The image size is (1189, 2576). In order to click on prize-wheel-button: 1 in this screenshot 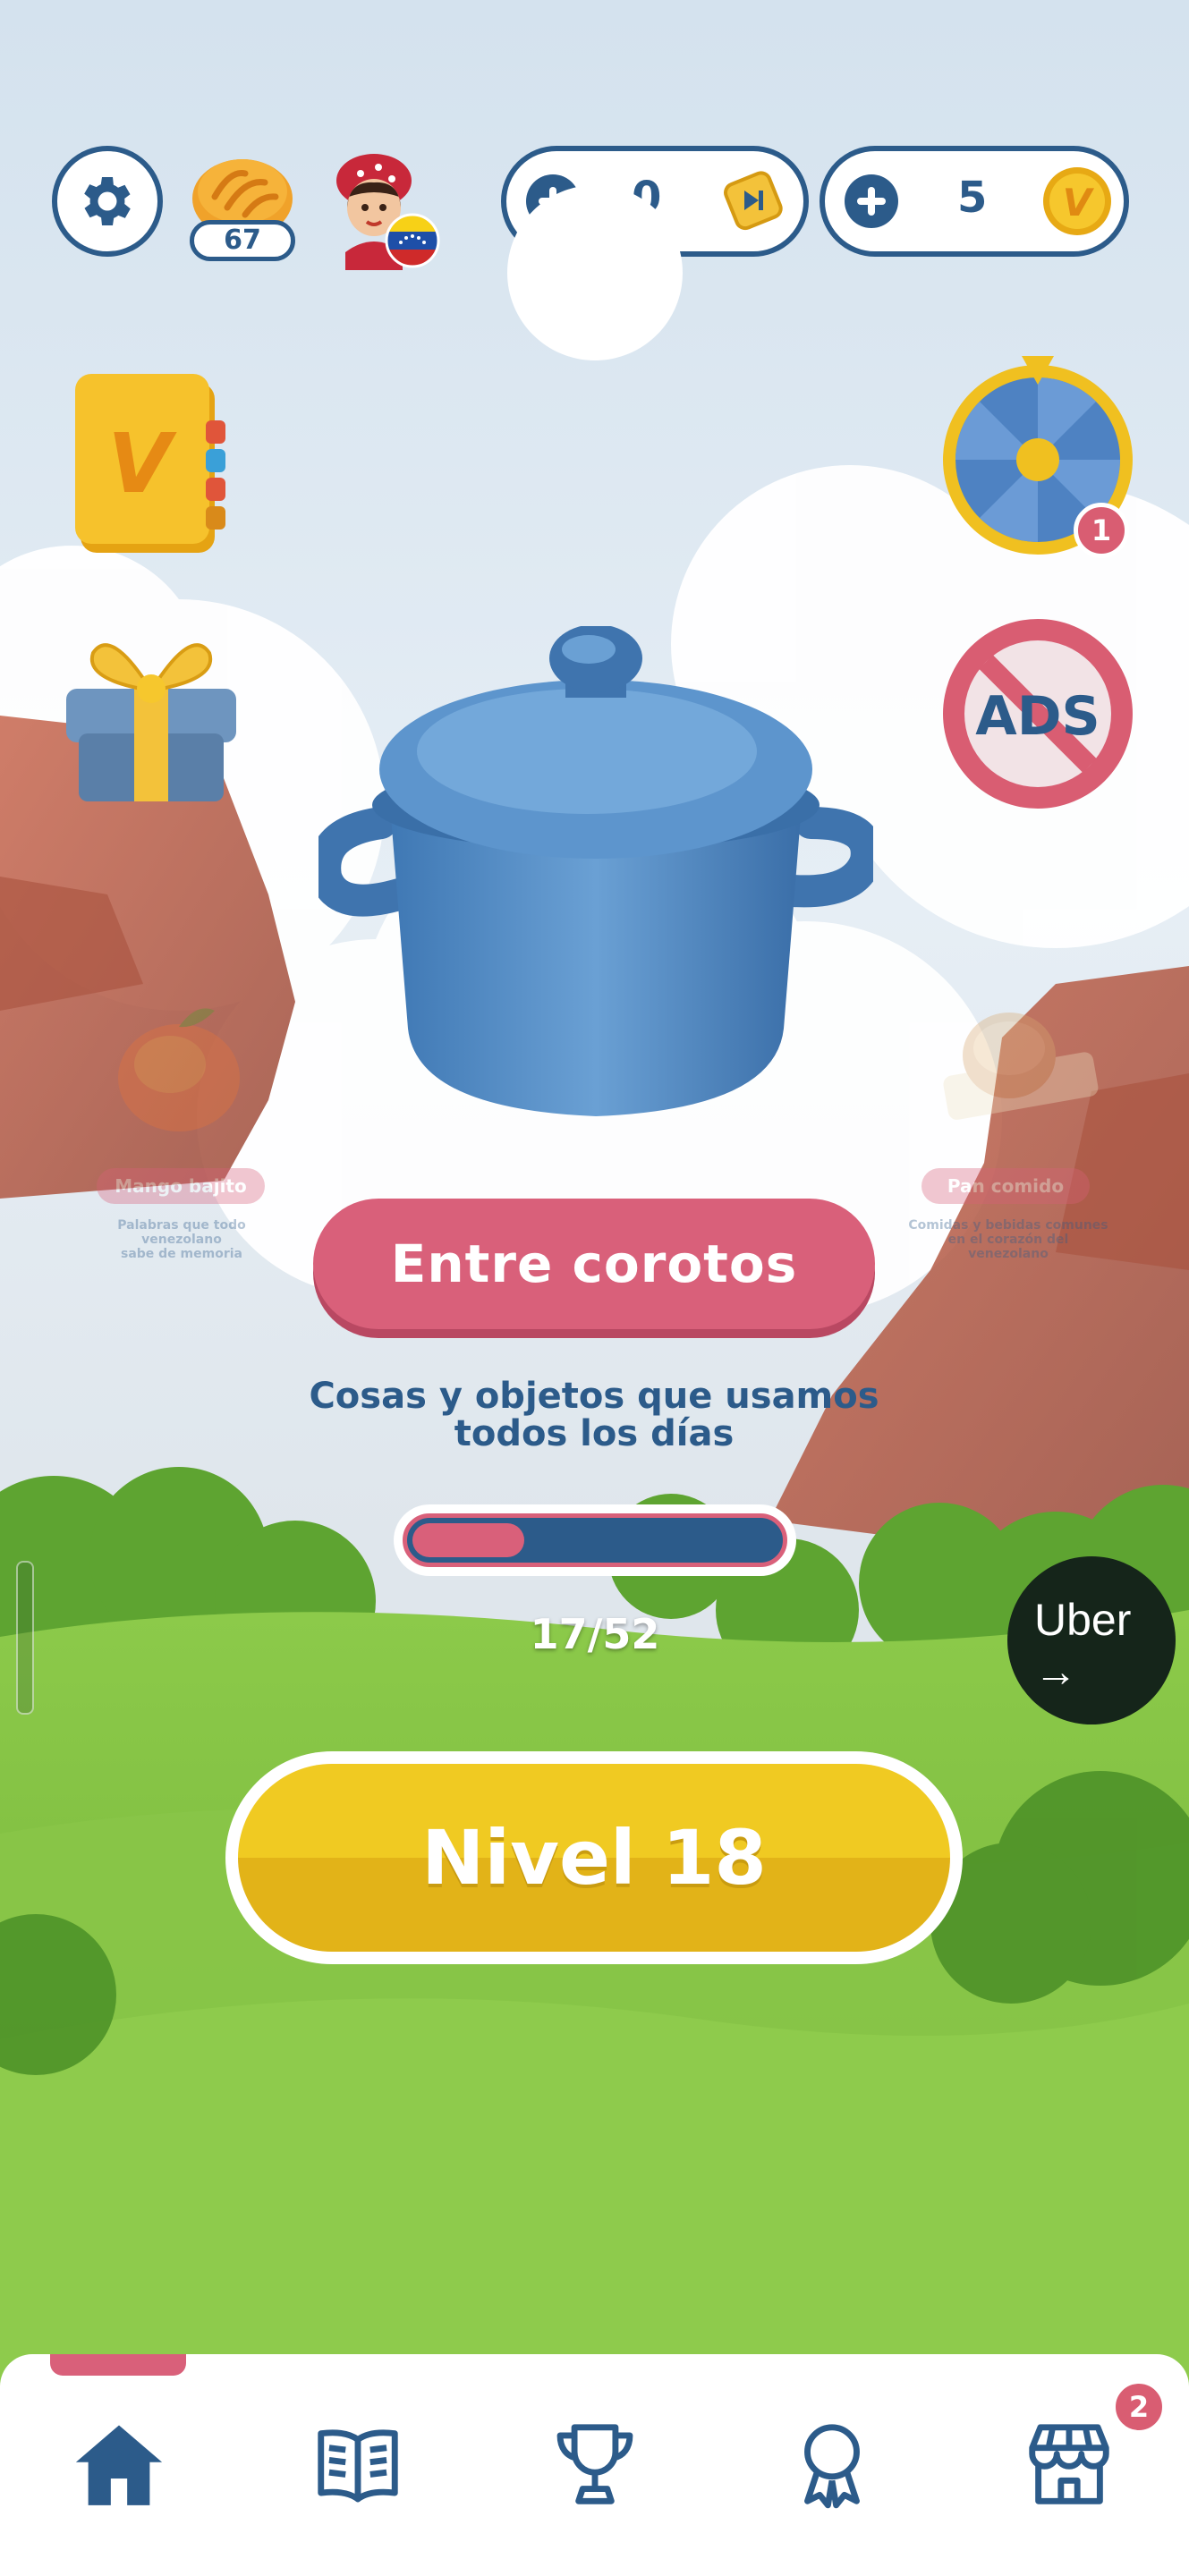, I will do `click(1037, 461)`.